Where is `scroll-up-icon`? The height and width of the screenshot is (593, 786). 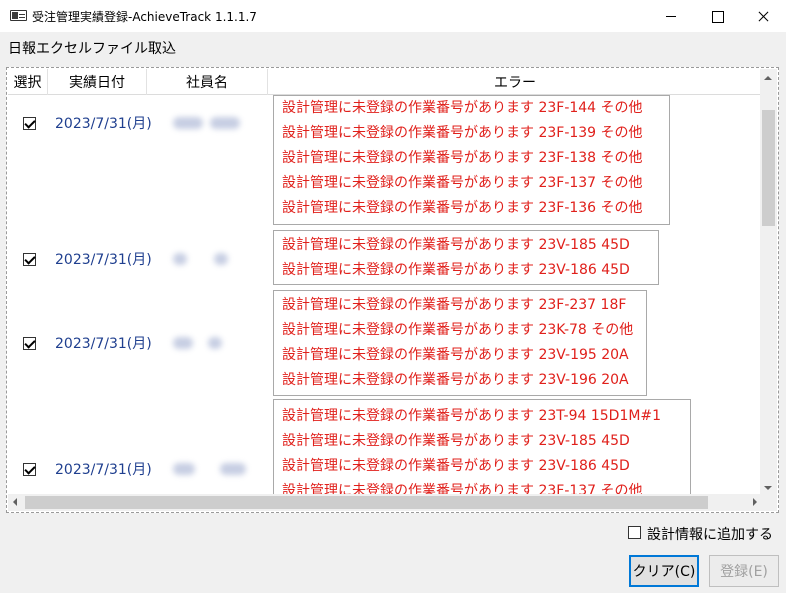
scroll-up-icon is located at coordinates (768, 78).